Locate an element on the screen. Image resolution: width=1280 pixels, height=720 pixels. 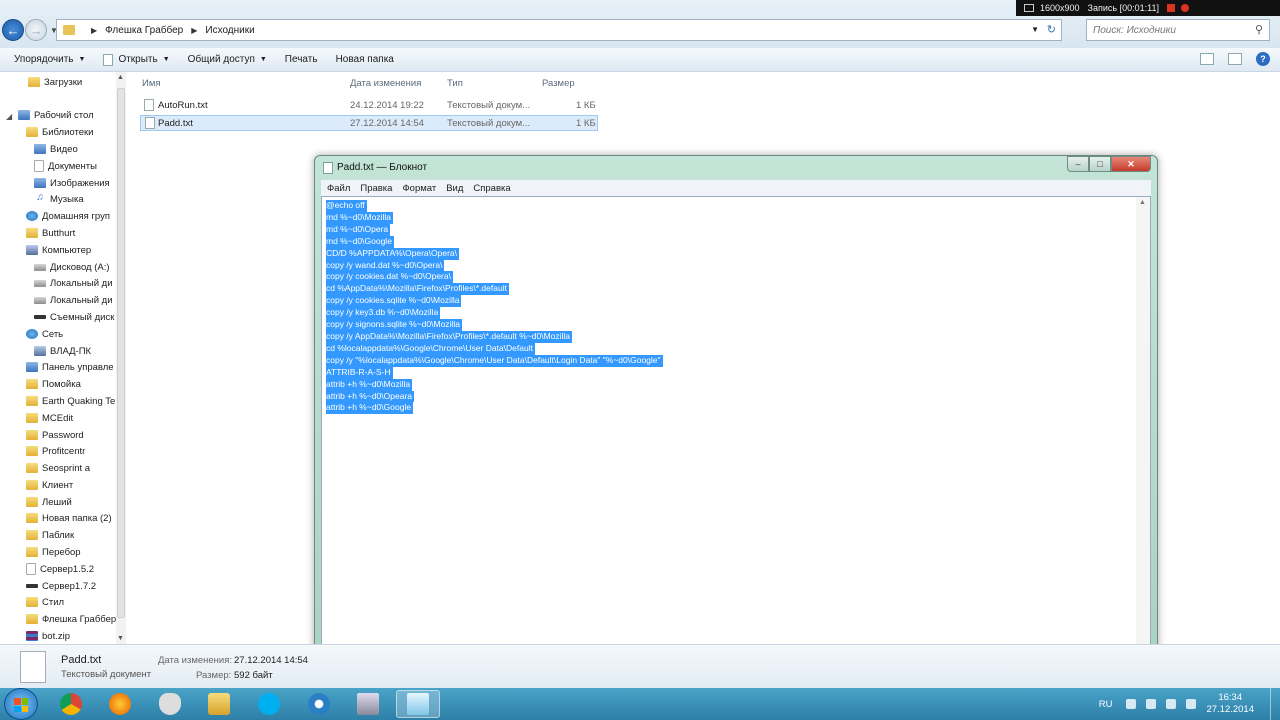
menu-edit: Правка is located at coordinates (376, 188).